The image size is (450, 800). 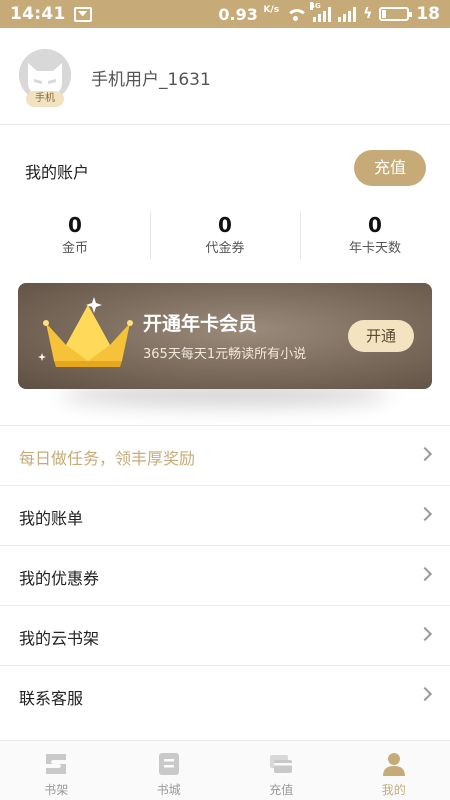 What do you see at coordinates (45, 99) in the screenshot?
I see `avatar-badge: 手机` at bounding box center [45, 99].